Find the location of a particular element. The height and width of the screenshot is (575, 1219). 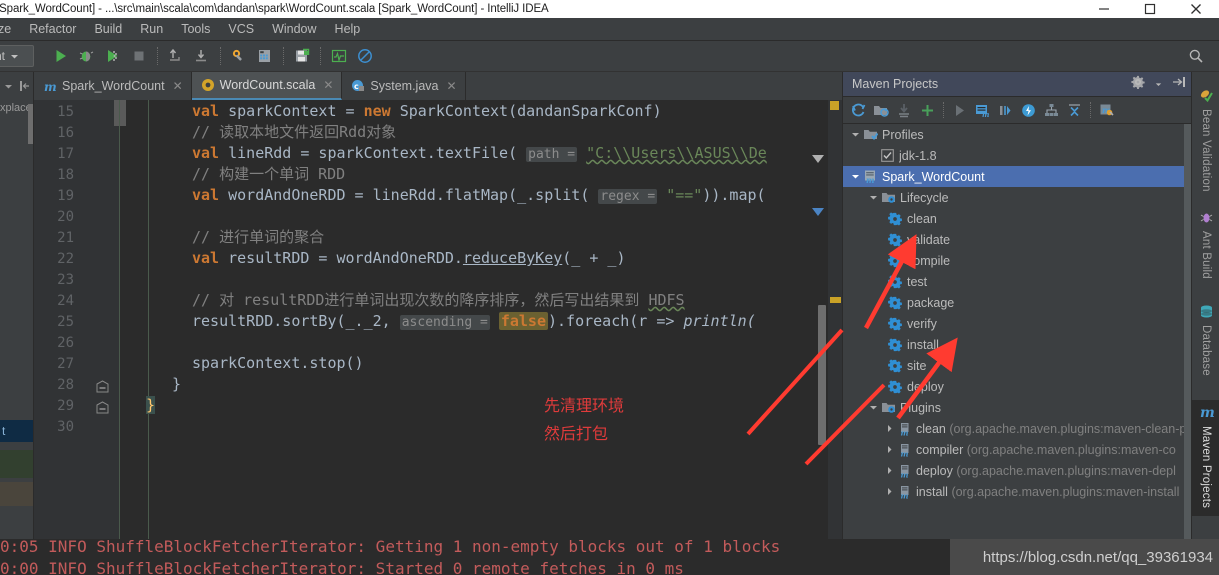

toggle-skip-tests-icon is located at coordinates (1005, 110).